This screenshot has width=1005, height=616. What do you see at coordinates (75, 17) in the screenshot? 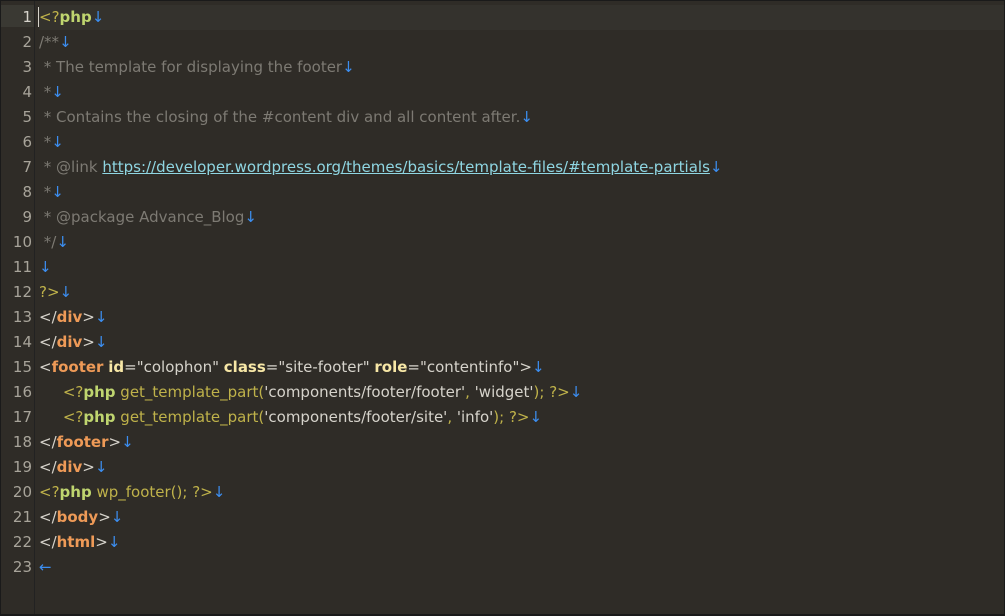
I see `code-token: php` at bounding box center [75, 17].